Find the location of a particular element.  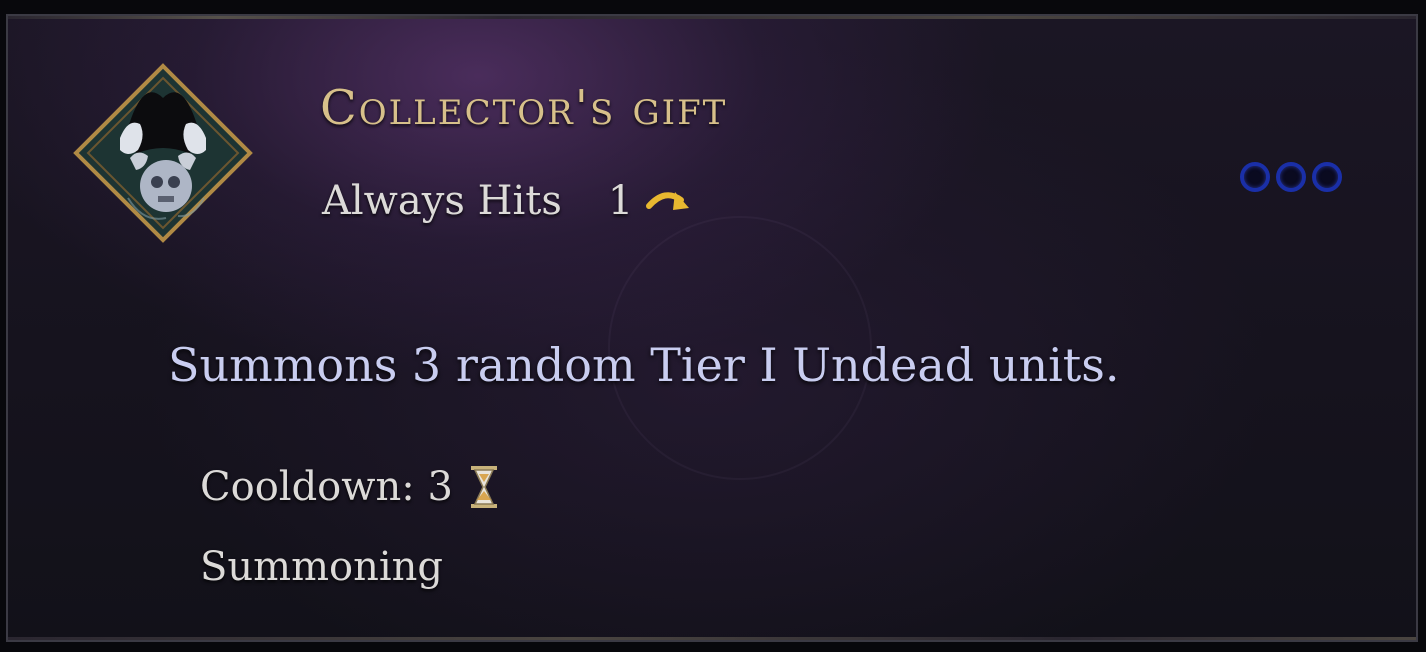

hit-type-label: Always Hits is located at coordinates (442, 201).